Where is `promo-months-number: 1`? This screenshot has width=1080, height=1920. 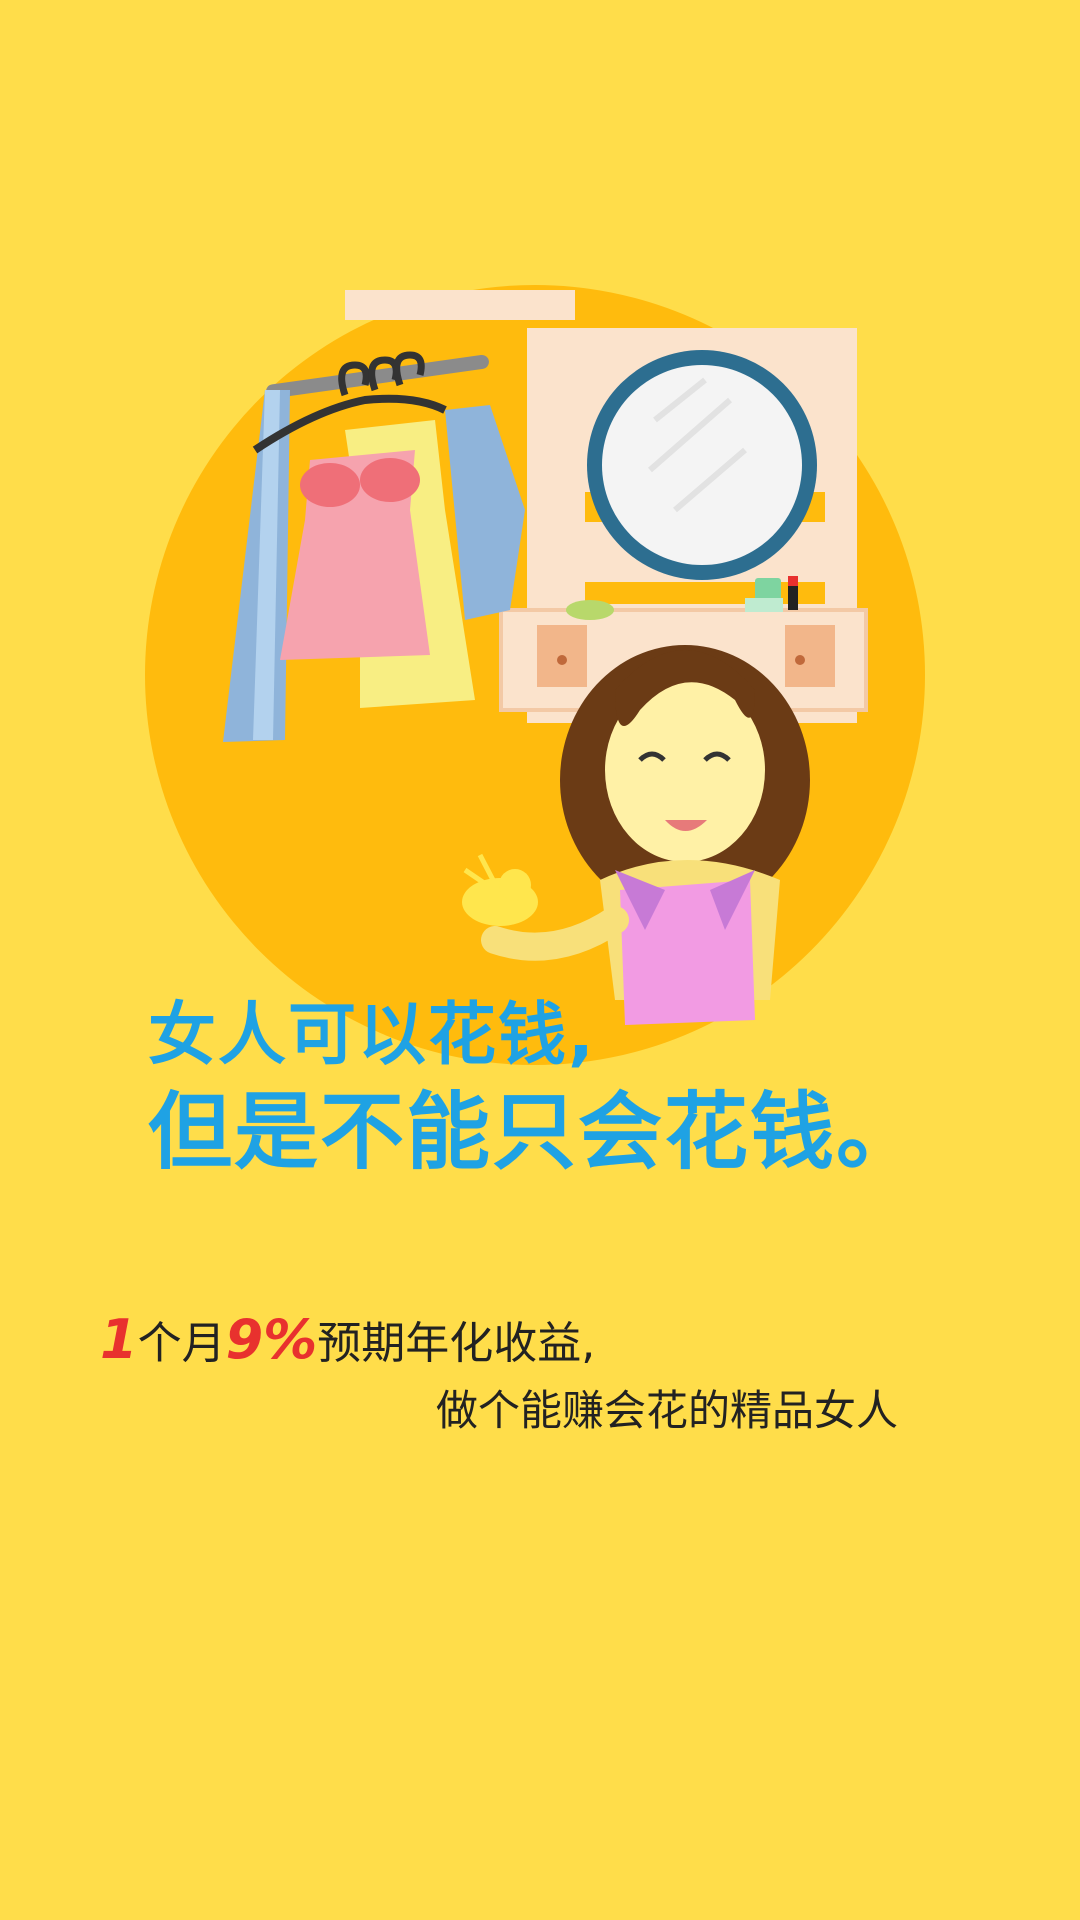
promo-months-number: 1 is located at coordinates (119, 1339).